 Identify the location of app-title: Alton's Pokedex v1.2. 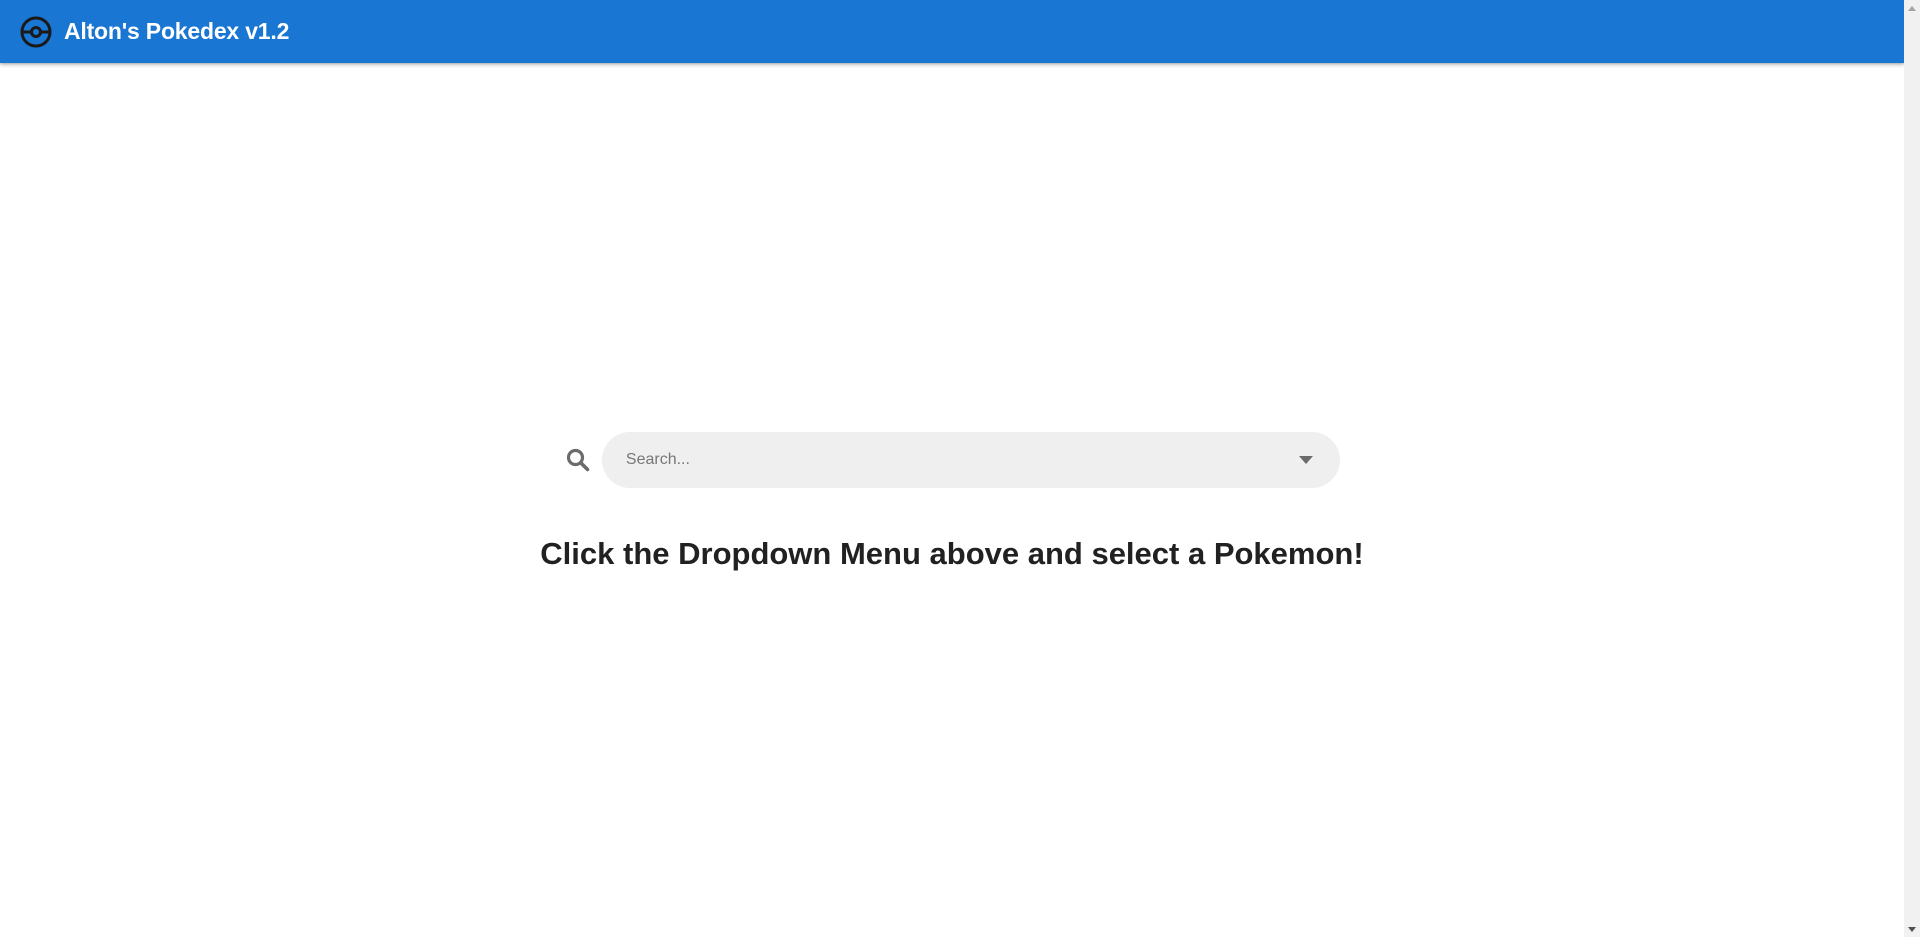
(177, 31).